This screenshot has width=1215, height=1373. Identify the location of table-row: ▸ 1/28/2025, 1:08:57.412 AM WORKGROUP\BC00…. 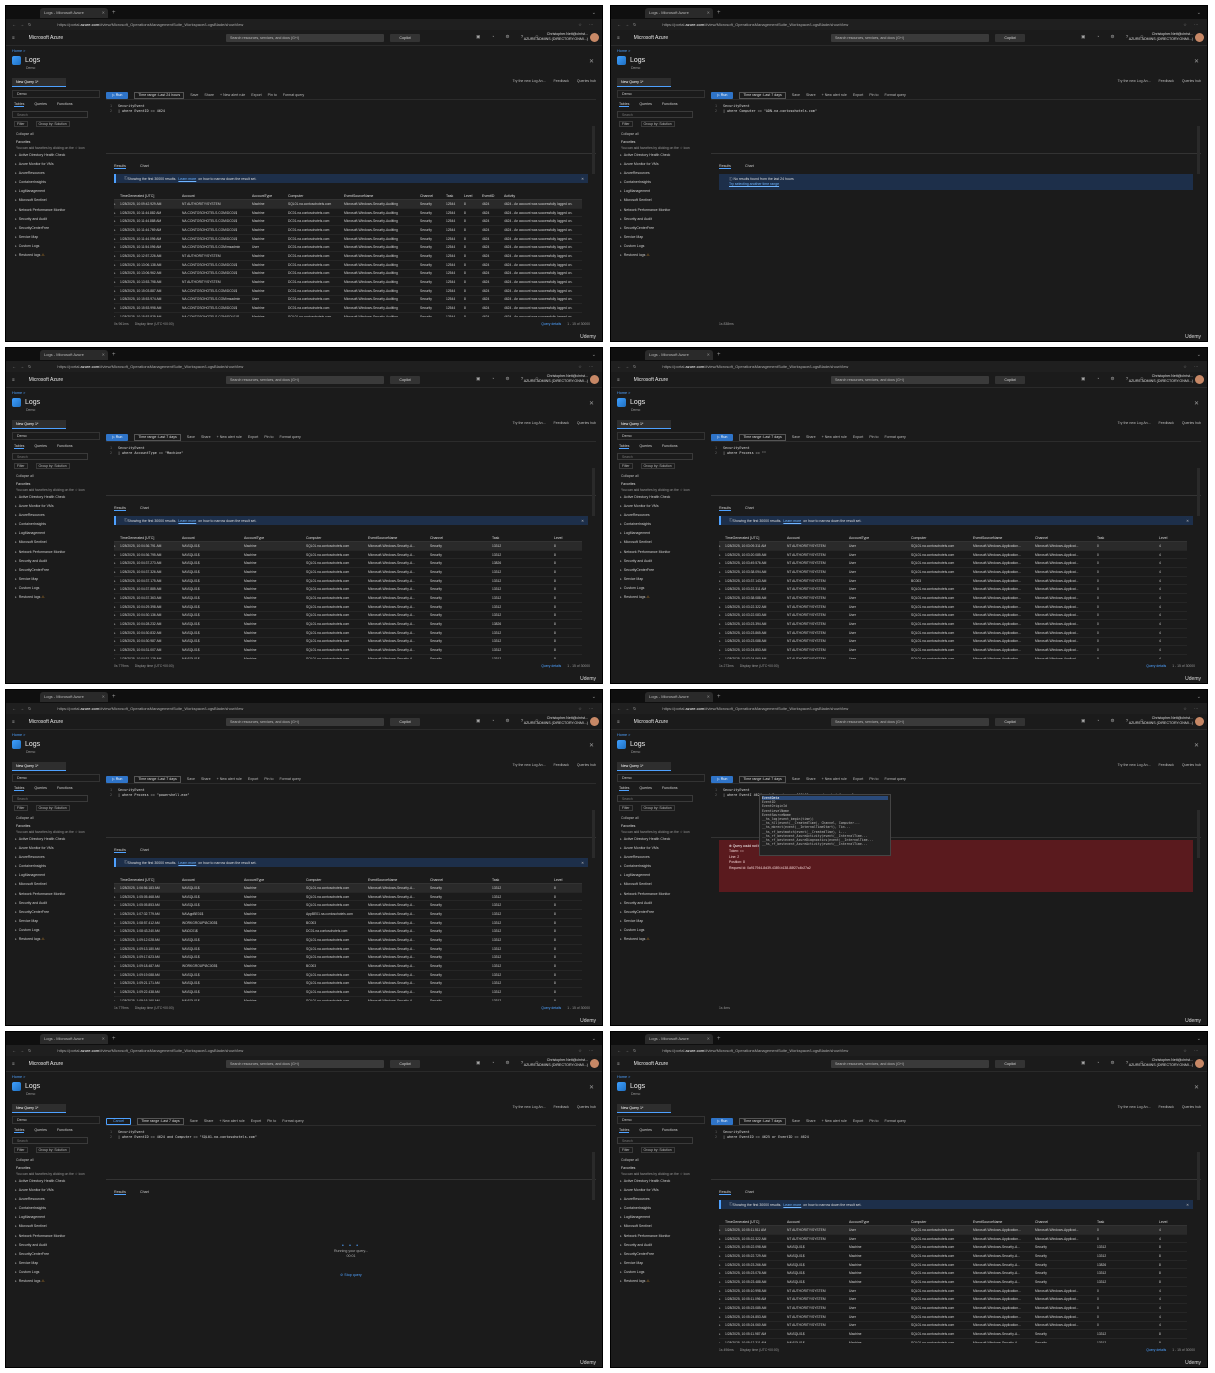
(348, 923).